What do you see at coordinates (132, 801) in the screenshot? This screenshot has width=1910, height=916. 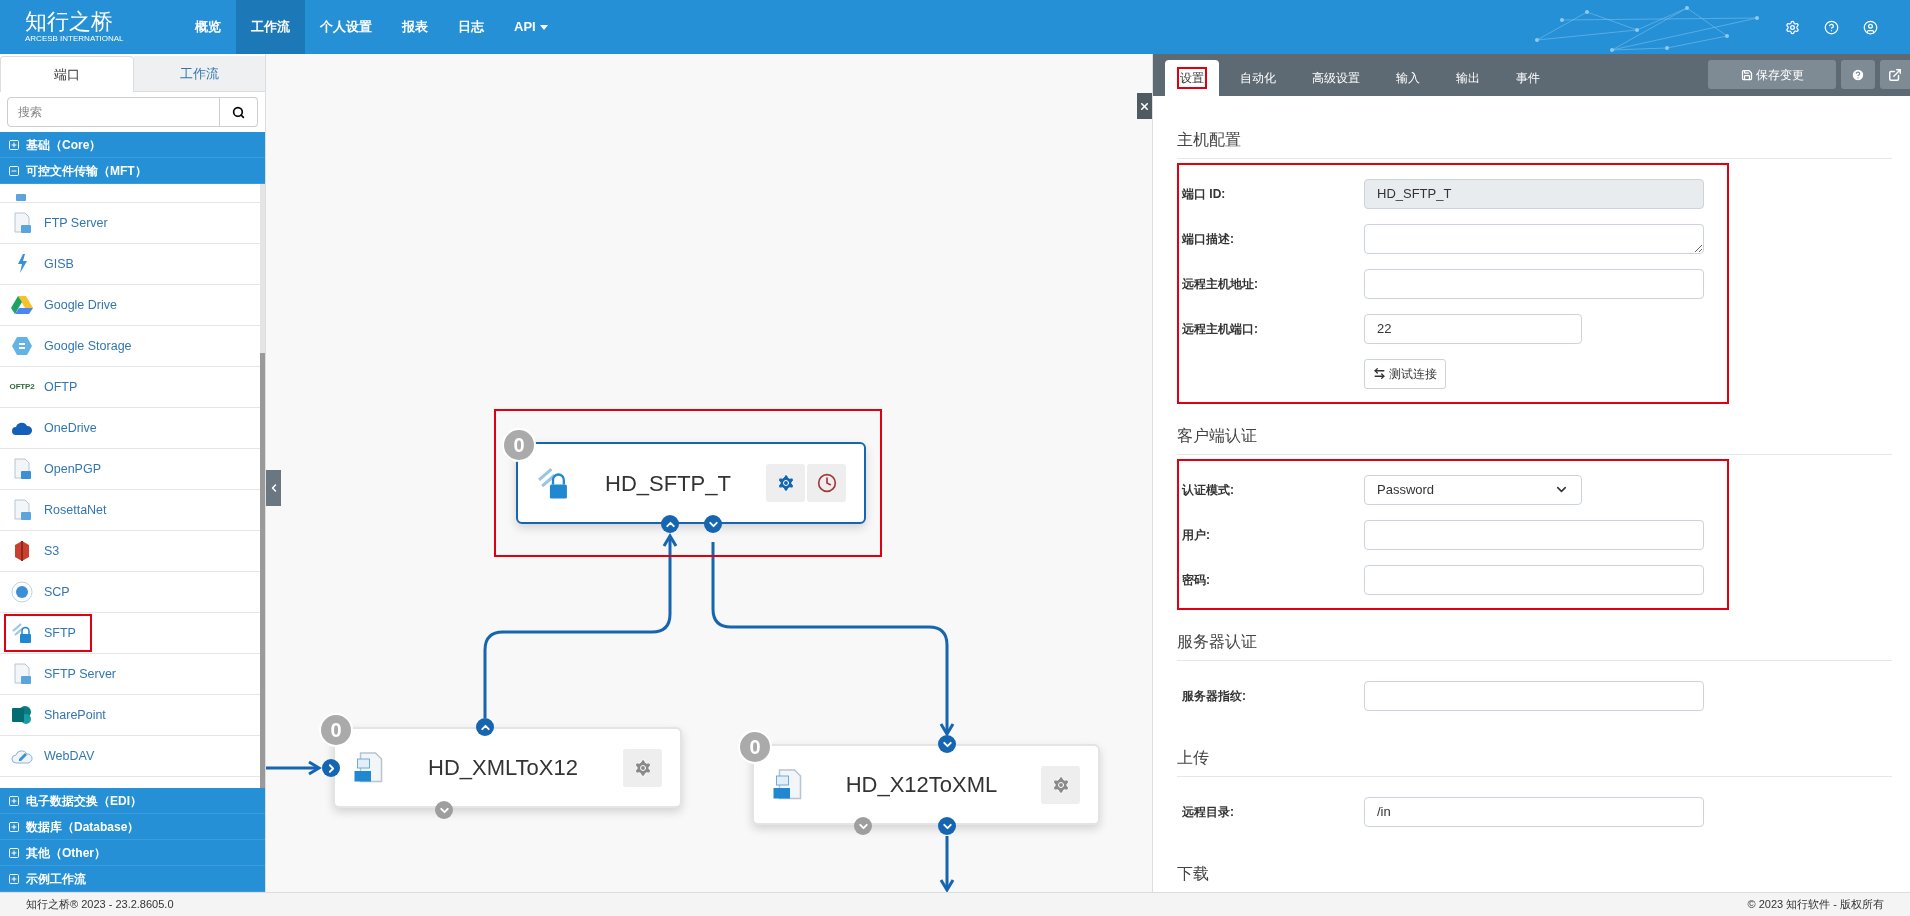 I see `category-header: 电子数据交换（EDI）` at bounding box center [132, 801].